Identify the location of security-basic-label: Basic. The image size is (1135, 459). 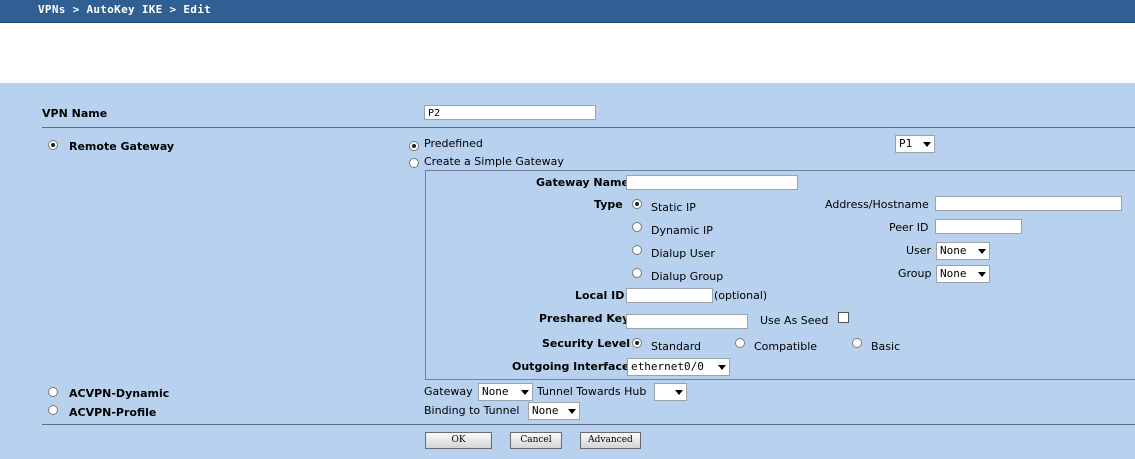
(886, 346).